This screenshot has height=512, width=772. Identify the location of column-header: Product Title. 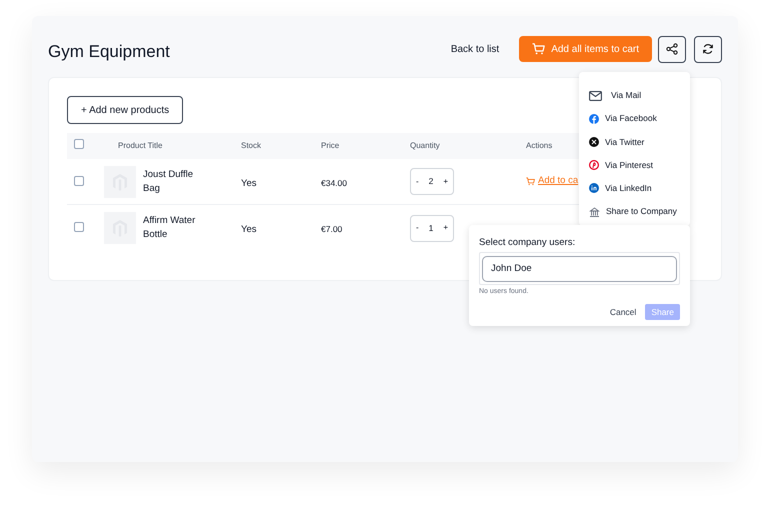
(140, 145).